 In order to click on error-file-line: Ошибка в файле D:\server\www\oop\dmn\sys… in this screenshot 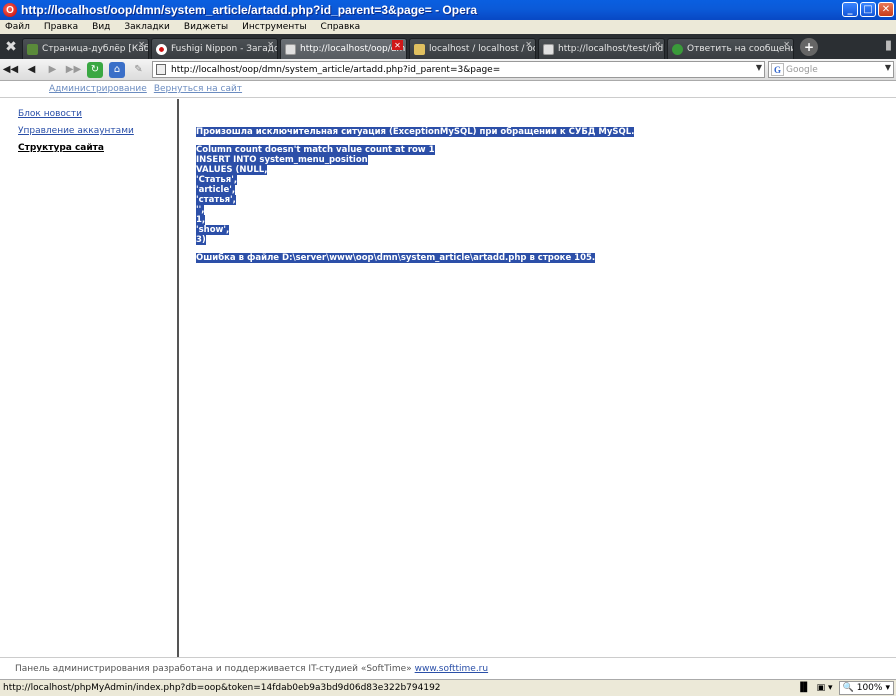, I will do `click(396, 258)`.